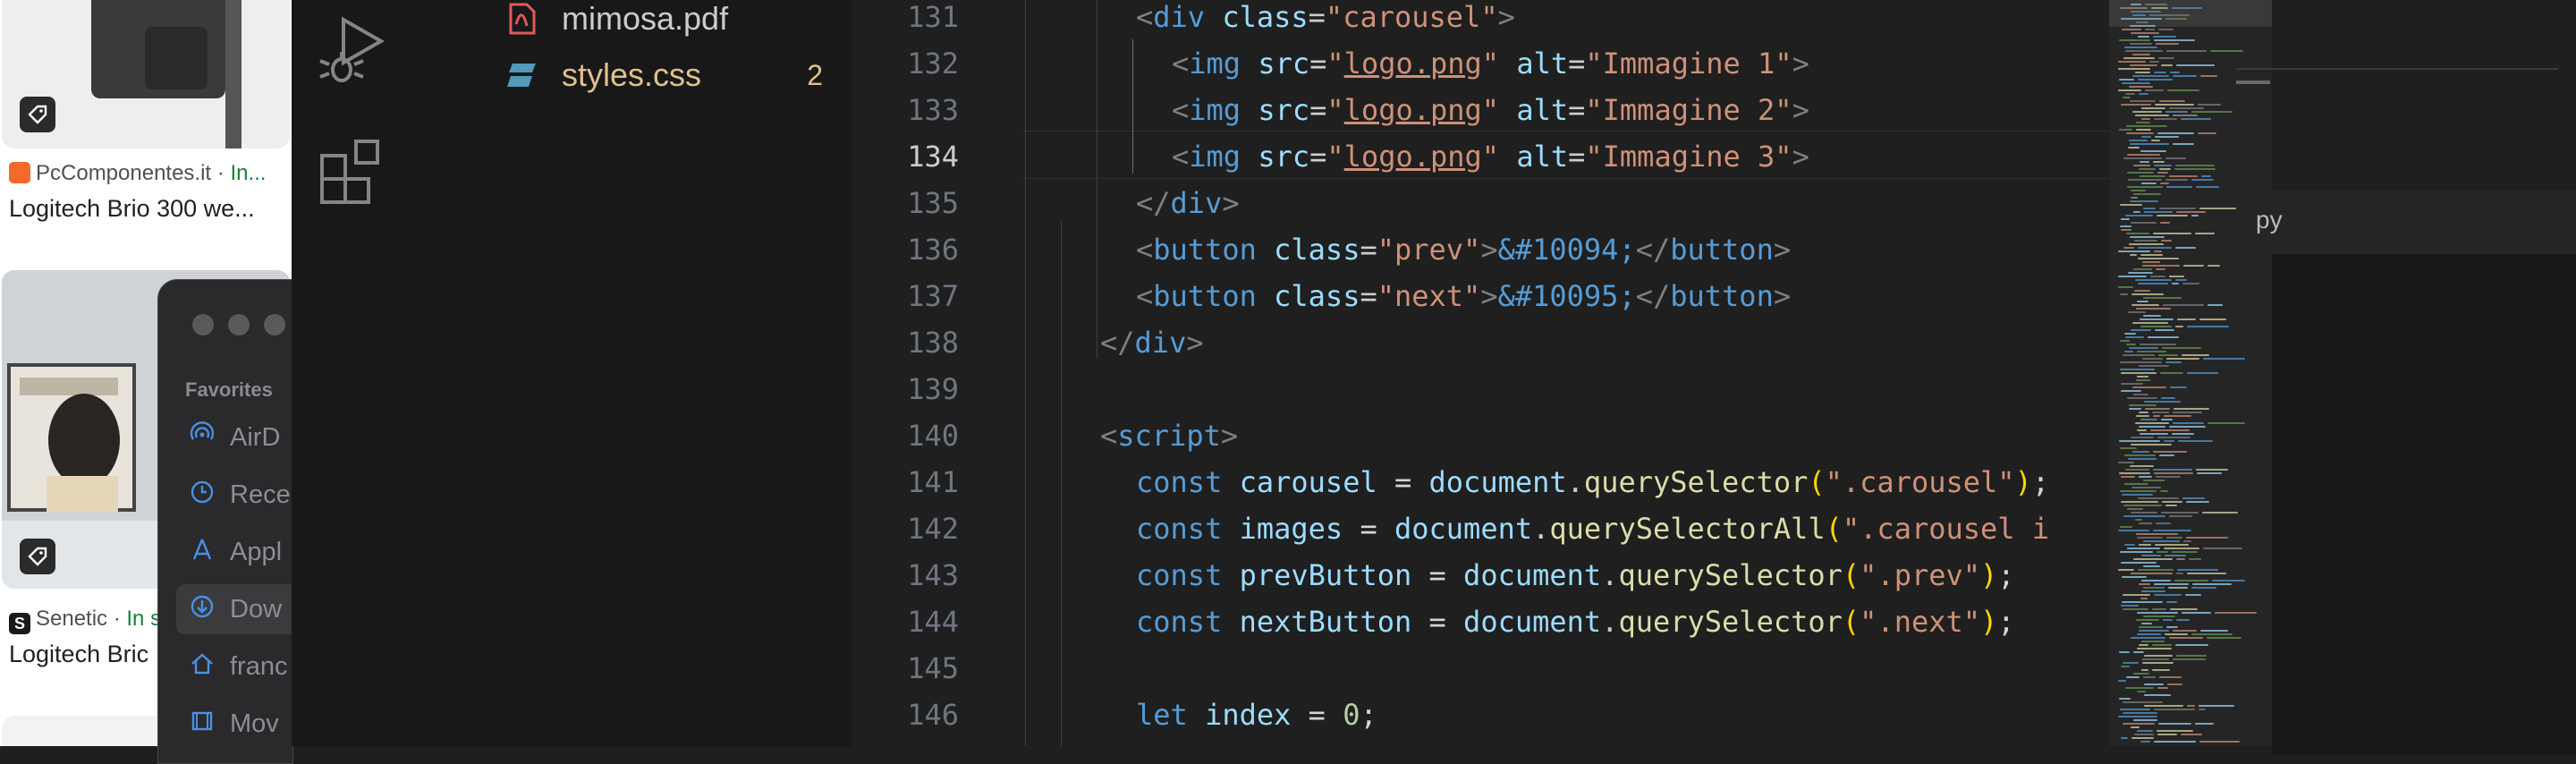 The width and height of the screenshot is (2576, 764). Describe the element at coordinates (146, 75) in the screenshot. I see `product-image-webcam` at that location.